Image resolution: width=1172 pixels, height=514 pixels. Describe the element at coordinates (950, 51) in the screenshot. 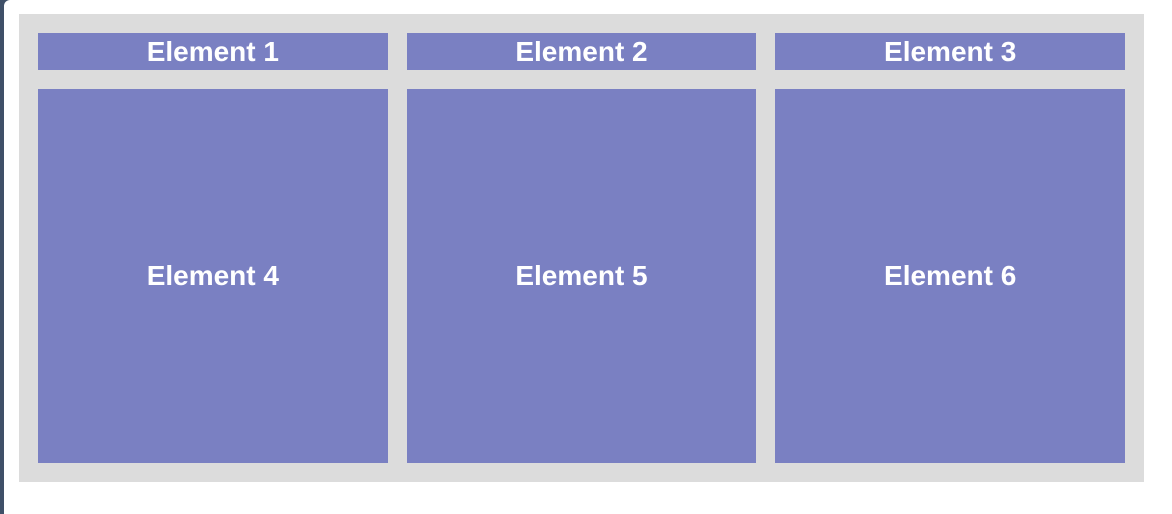

I see `grid-item-3: Element 3` at that location.